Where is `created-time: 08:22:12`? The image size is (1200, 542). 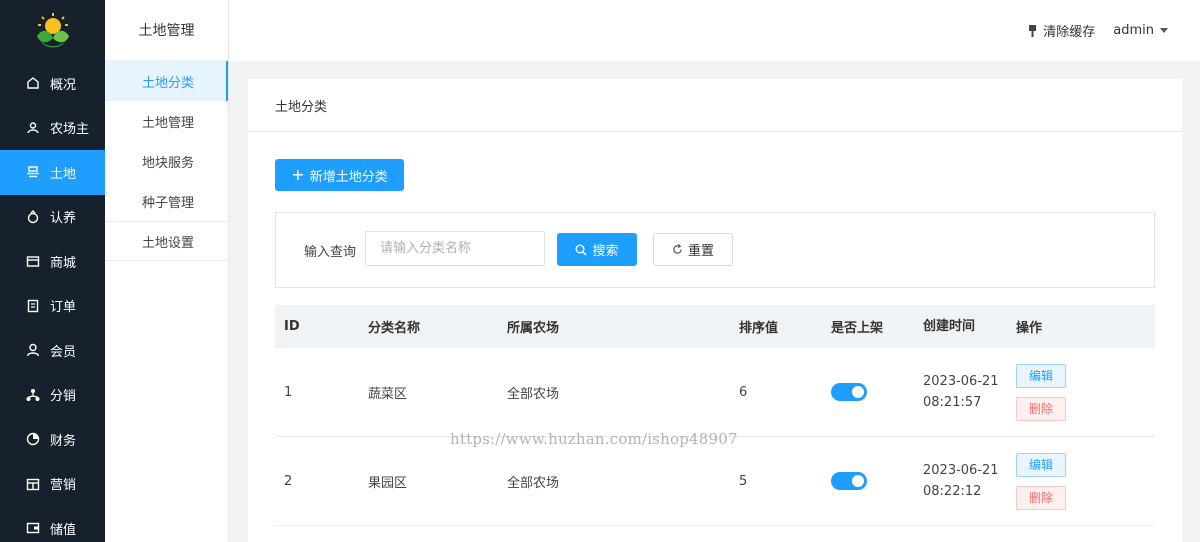
created-time: 08:22:12 is located at coordinates (952, 491).